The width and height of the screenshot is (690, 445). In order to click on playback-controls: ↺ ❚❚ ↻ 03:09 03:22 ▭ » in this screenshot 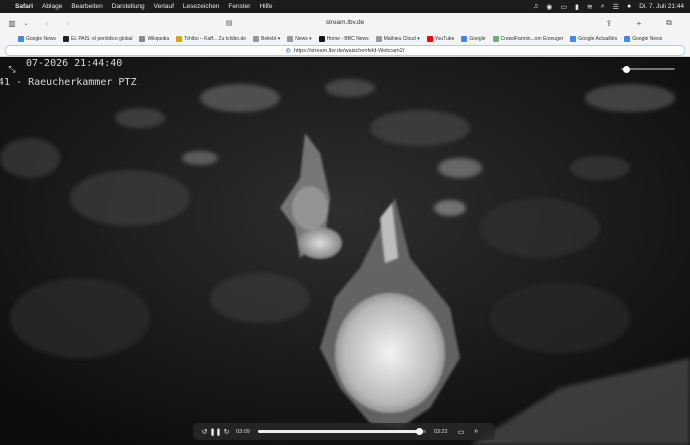, I will do `click(344, 431)`.